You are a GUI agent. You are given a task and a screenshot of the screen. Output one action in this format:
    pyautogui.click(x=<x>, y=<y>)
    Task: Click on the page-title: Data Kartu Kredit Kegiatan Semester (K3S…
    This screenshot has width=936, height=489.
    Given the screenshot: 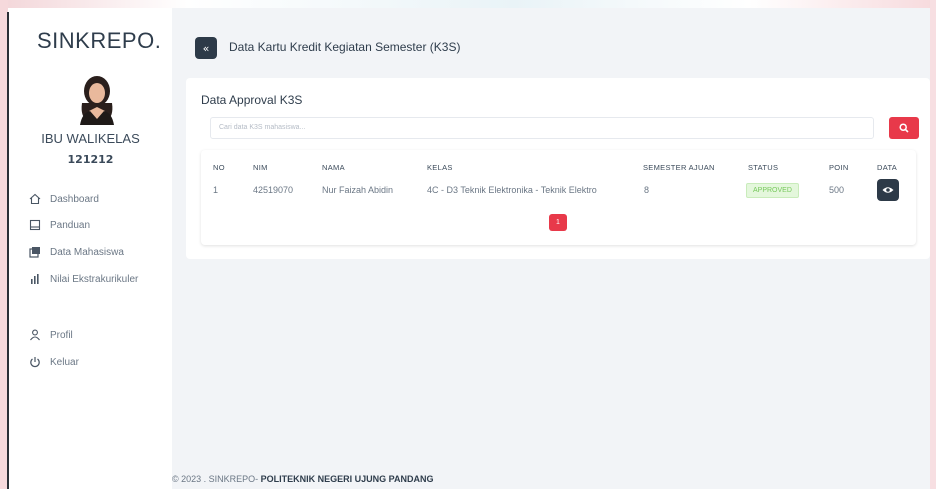 What is the action you would take?
    pyautogui.click(x=345, y=47)
    